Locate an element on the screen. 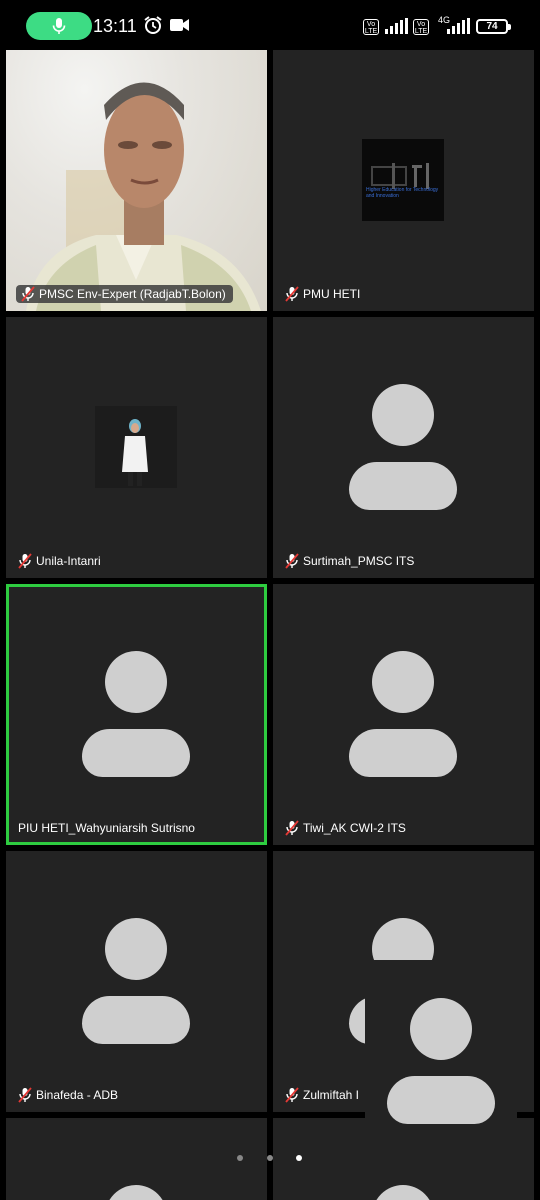 This screenshot has width=540, height=1200. participant-name: Unila-Intanri is located at coordinates (68, 561).